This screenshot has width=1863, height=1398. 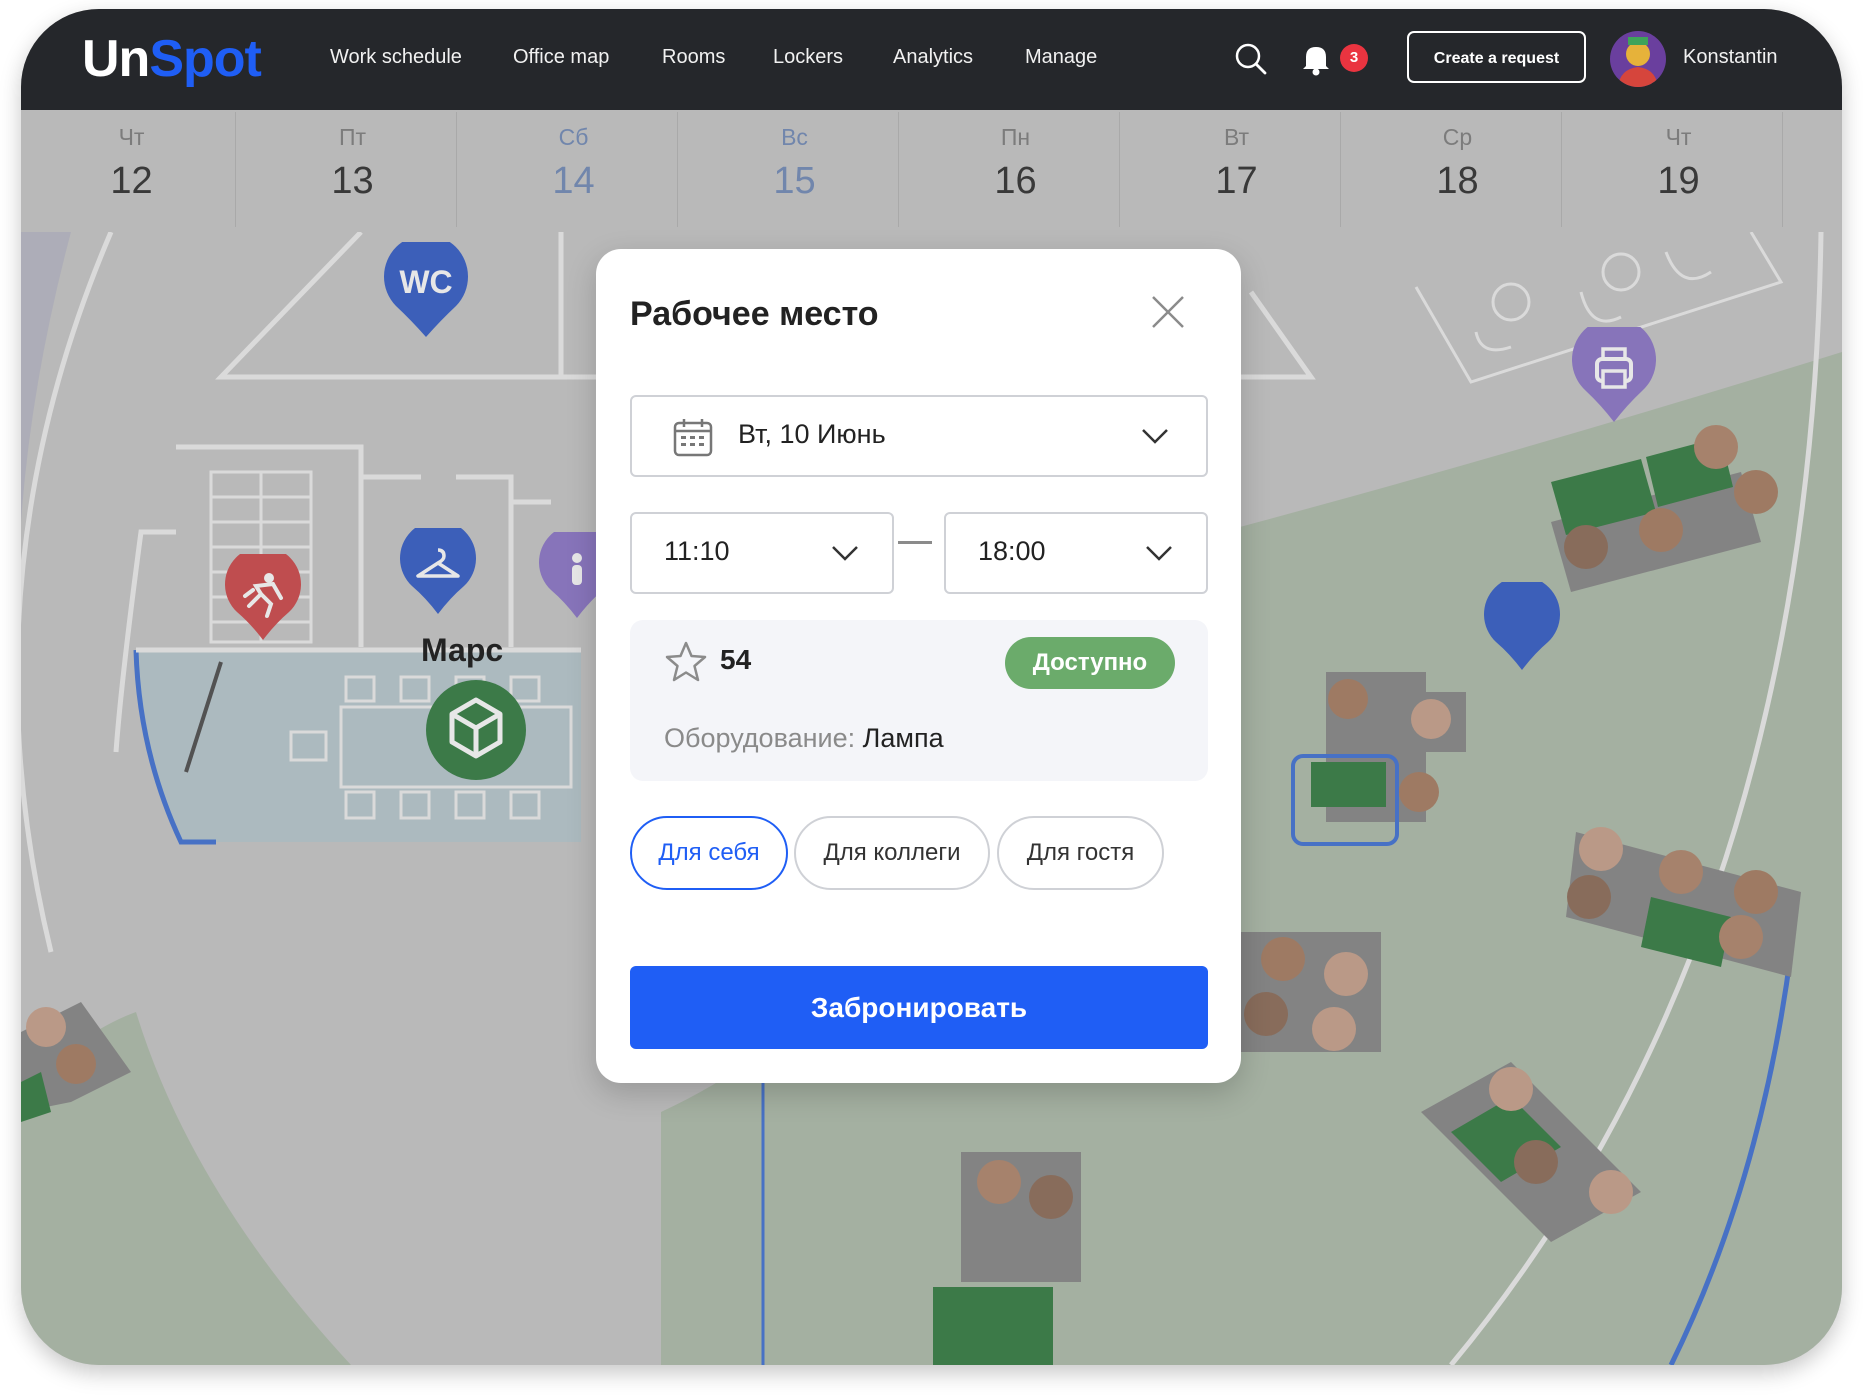 I want to click on close-icon, so click(x=1168, y=312).